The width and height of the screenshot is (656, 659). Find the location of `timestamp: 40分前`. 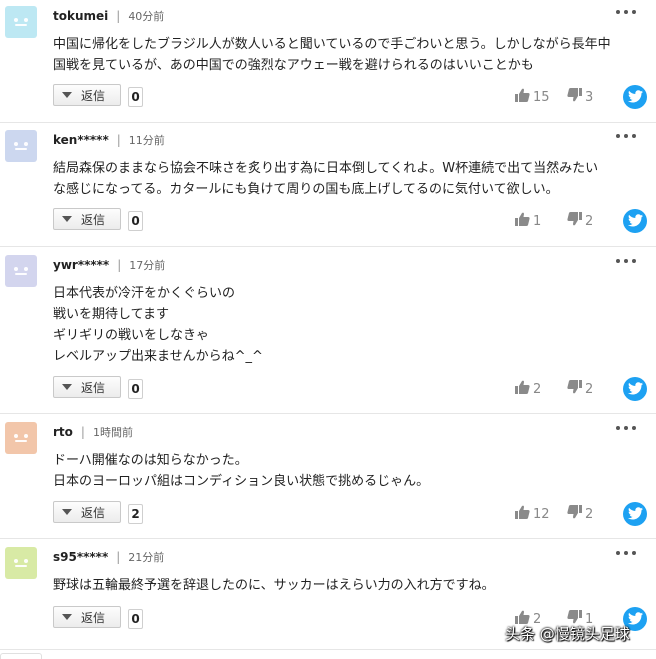

timestamp: 40分前 is located at coordinates (146, 16).